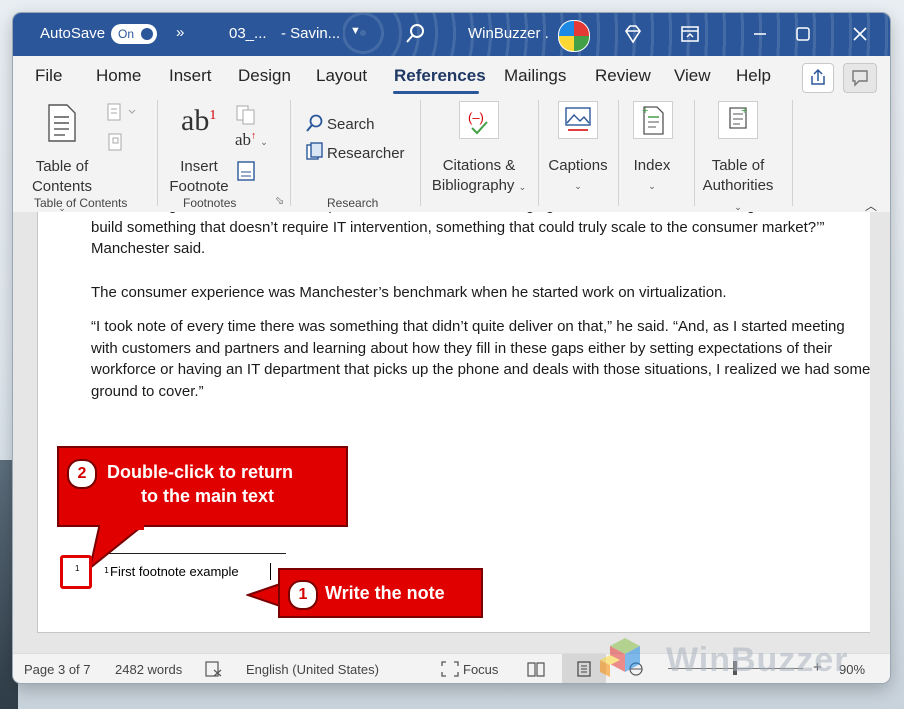 Image resolution: width=904 pixels, height=709 pixels. Describe the element at coordinates (652, 186) in the screenshot. I see `index-dropdown-icon: ⌄` at that location.